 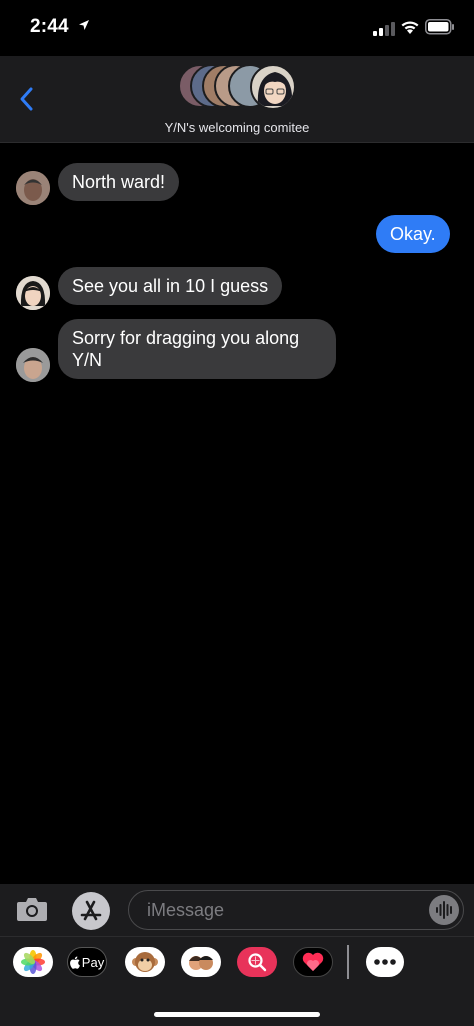 What do you see at coordinates (385, 962) in the screenshot?
I see `more-apps-icon` at bounding box center [385, 962].